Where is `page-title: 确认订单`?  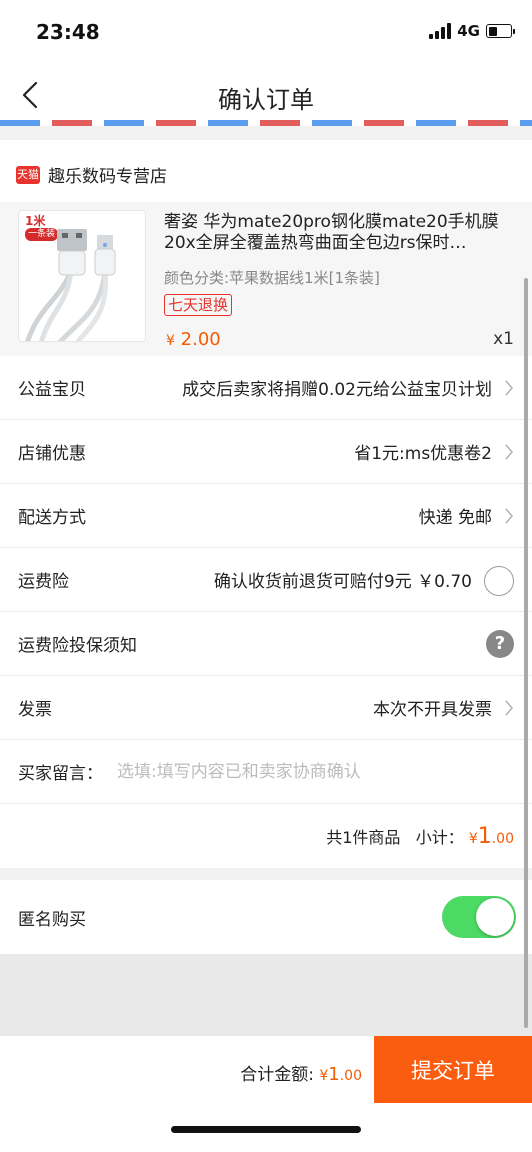
page-title: 确认订单 is located at coordinates (266, 100).